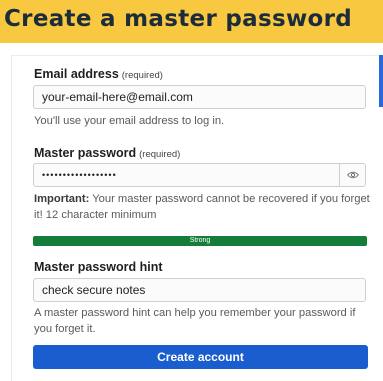 The height and width of the screenshot is (381, 383). I want to click on toggle-password-visibility-button, so click(352, 175).